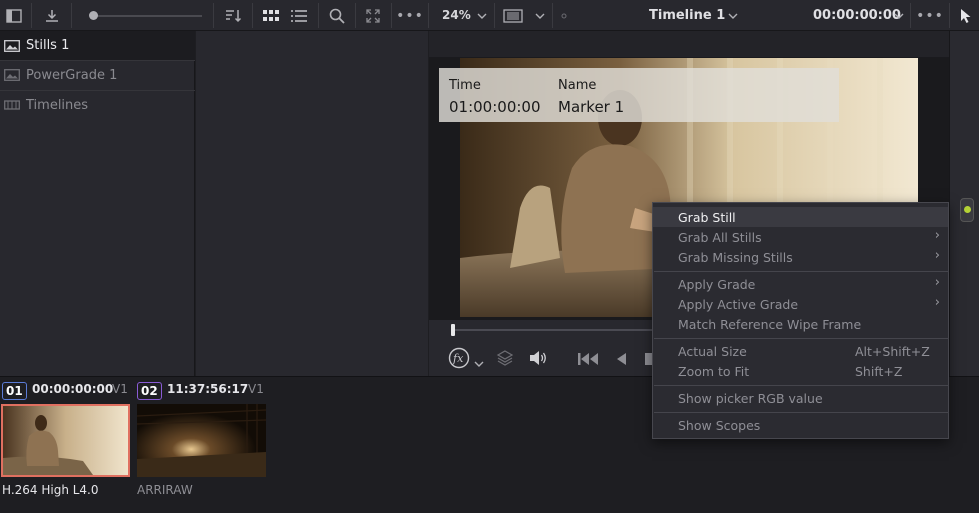 The image size is (979, 513). Describe the element at coordinates (800, 351) in the screenshot. I see `menu-item-actual-size: Actual Size Alt+Shift+Z` at that location.